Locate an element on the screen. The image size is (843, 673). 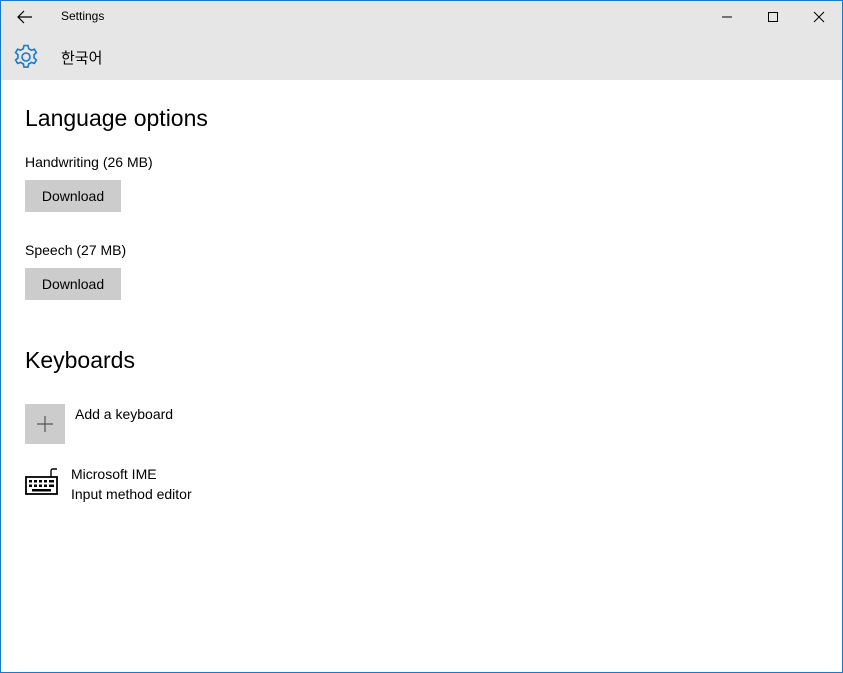
minimize-button is located at coordinates (727, 17).